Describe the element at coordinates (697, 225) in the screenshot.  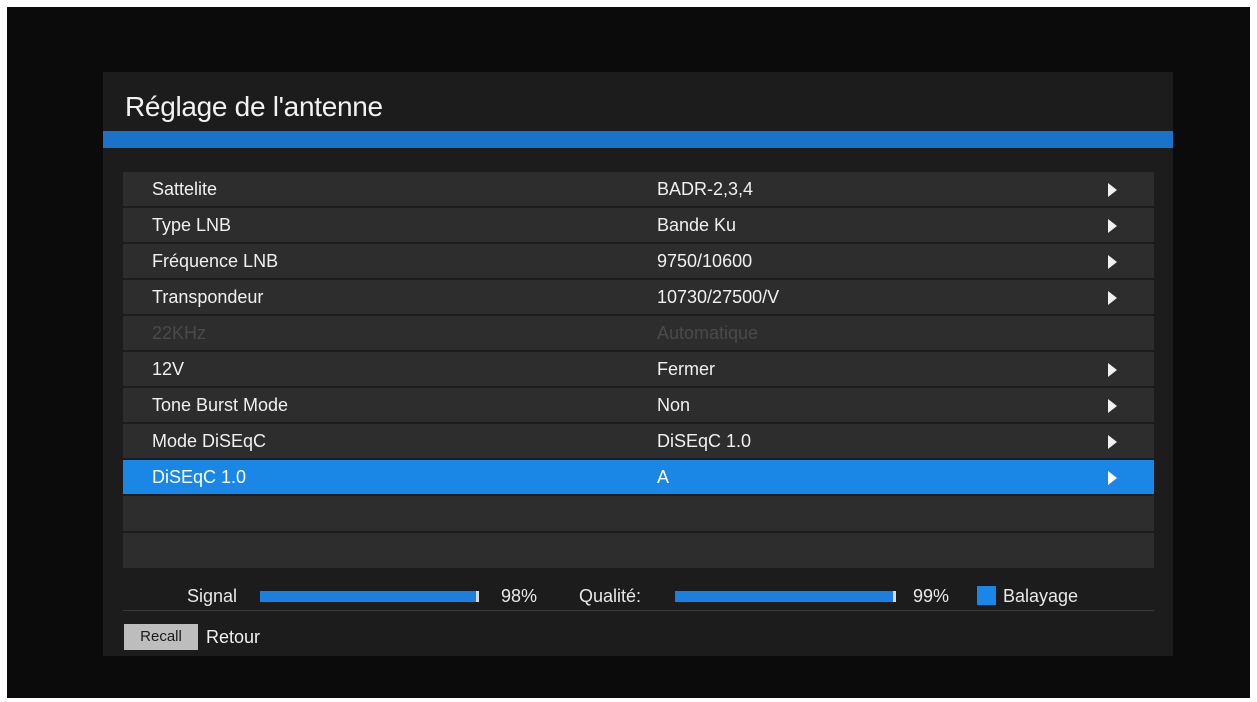
I see `row-value: Bande Ku` at that location.